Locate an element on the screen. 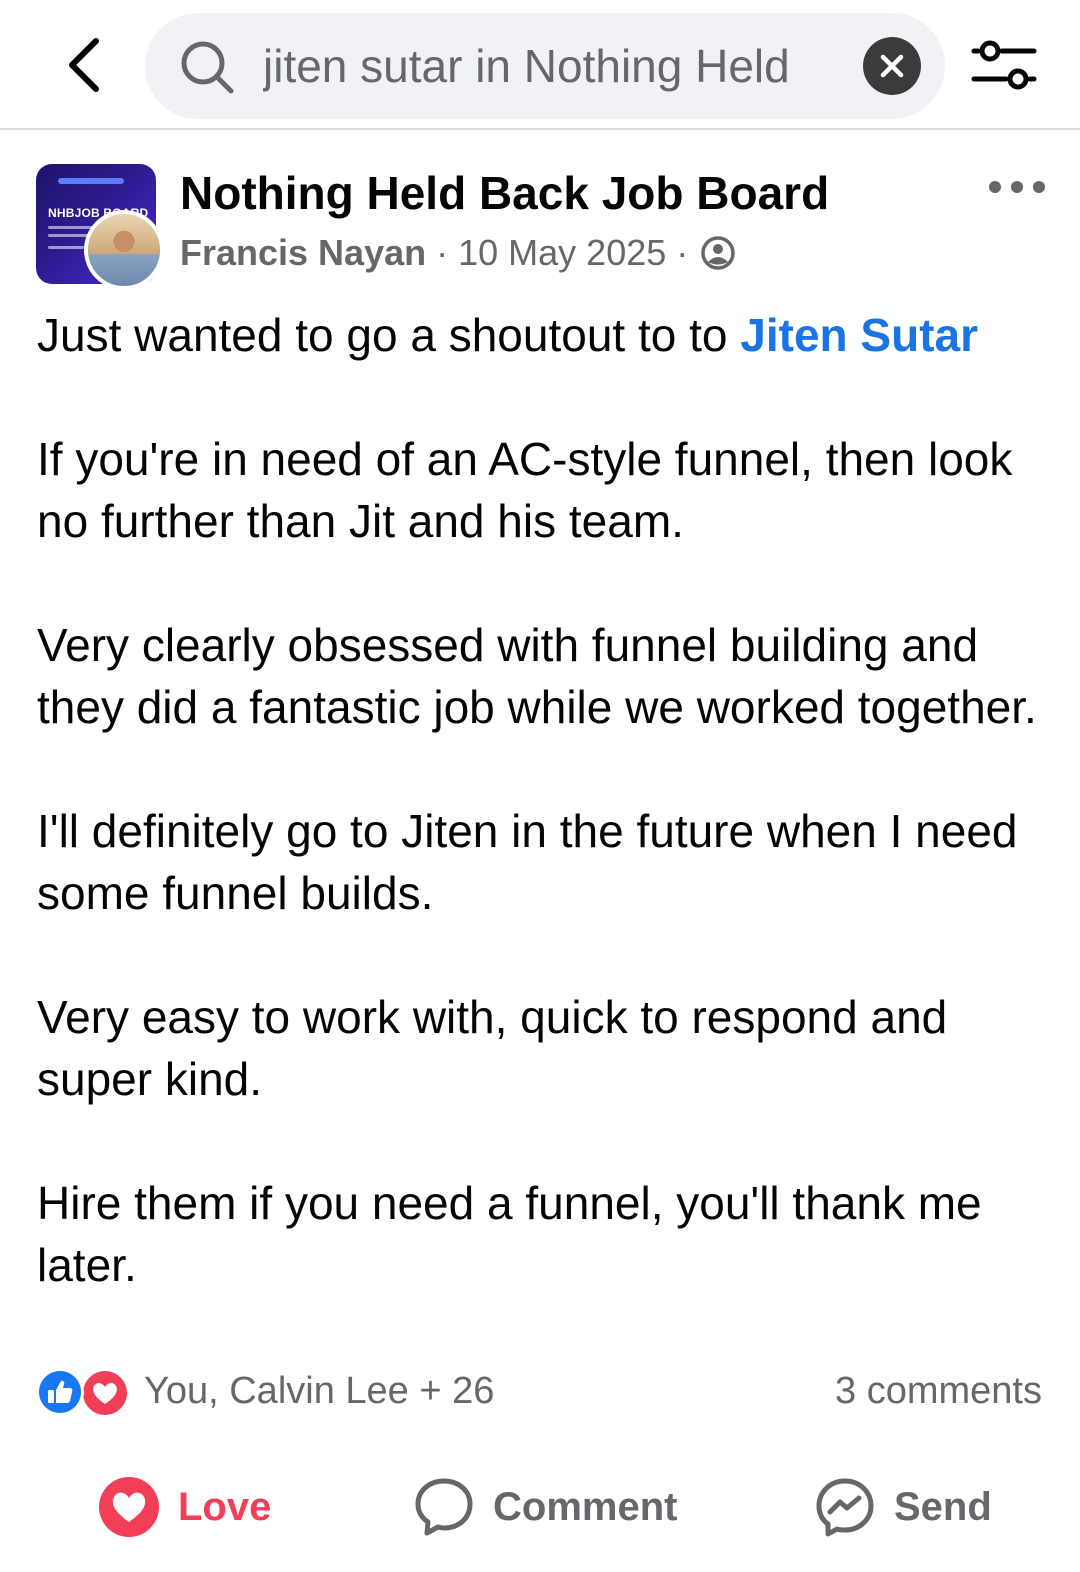 The image size is (1080, 1572). comment-button: Comment is located at coordinates (545, 1507).